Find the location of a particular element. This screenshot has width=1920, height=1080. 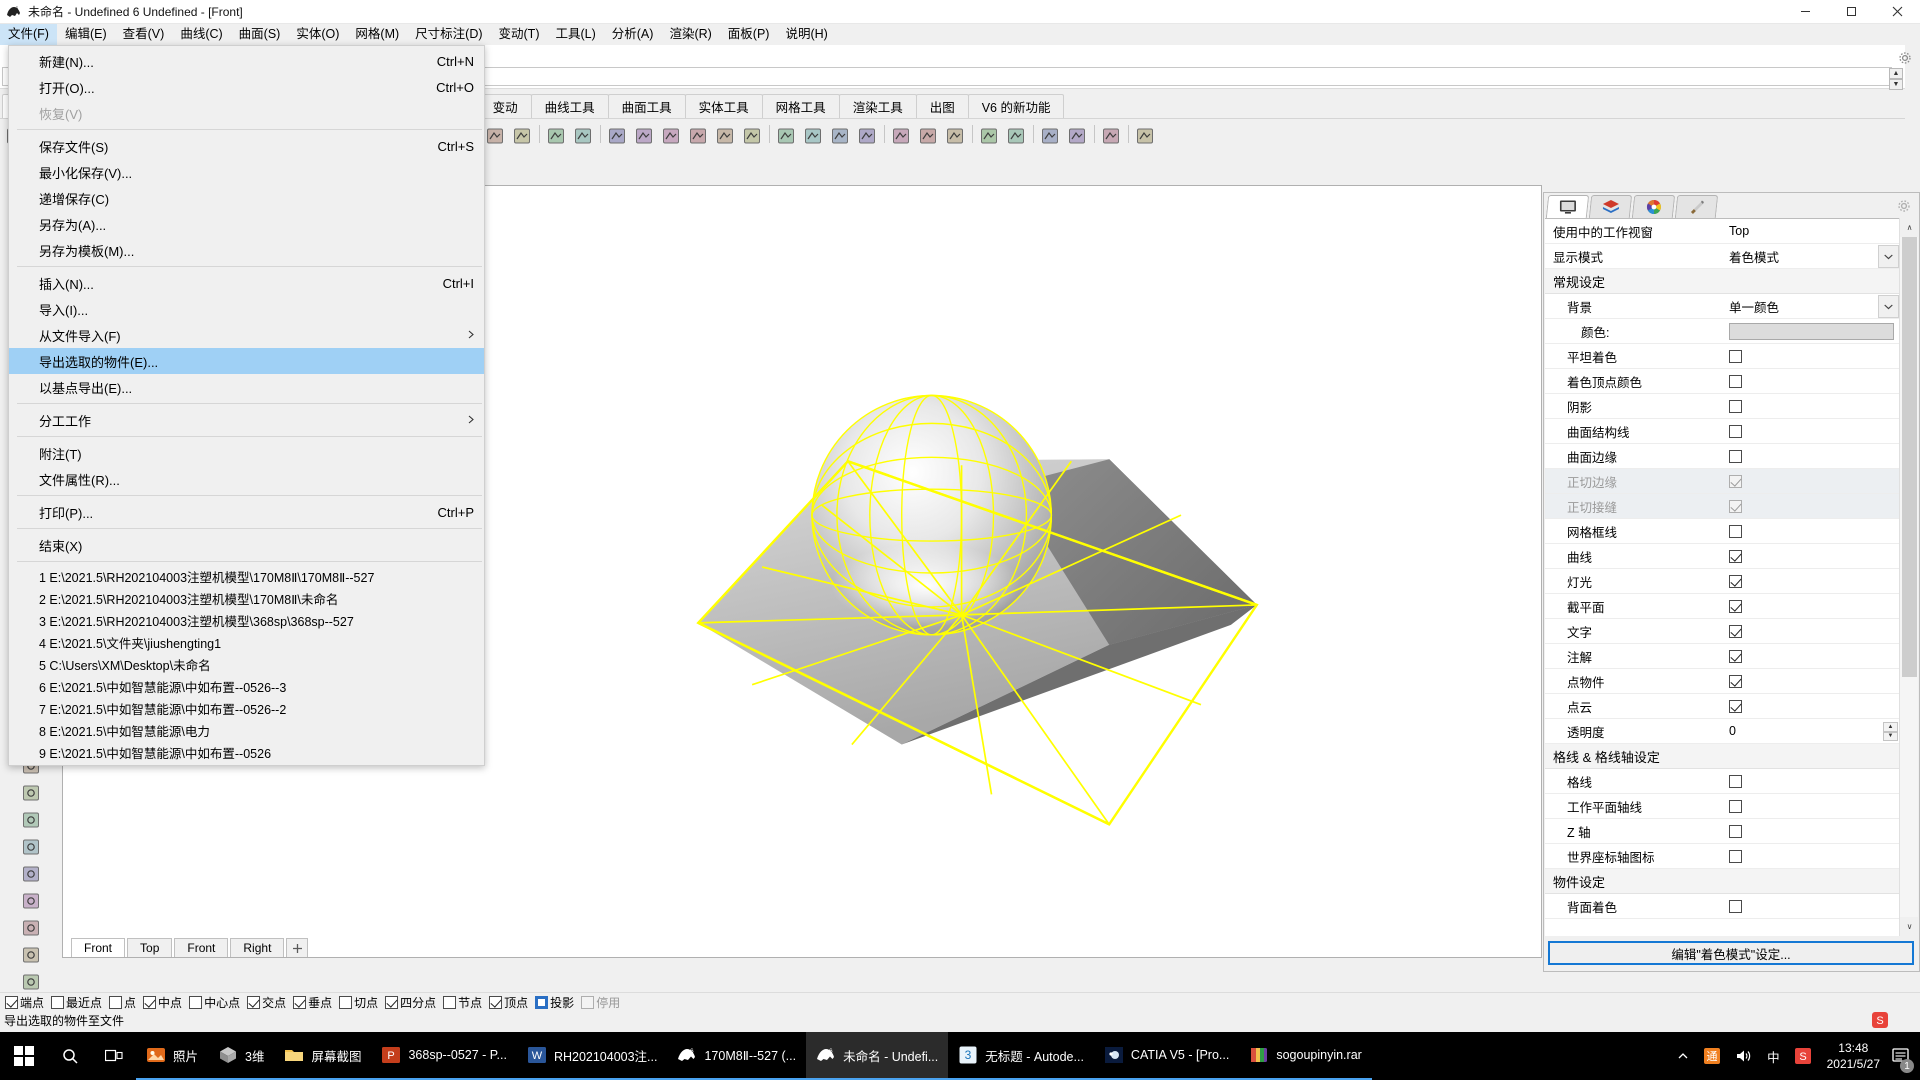

task-view-icon is located at coordinates (114, 1056).